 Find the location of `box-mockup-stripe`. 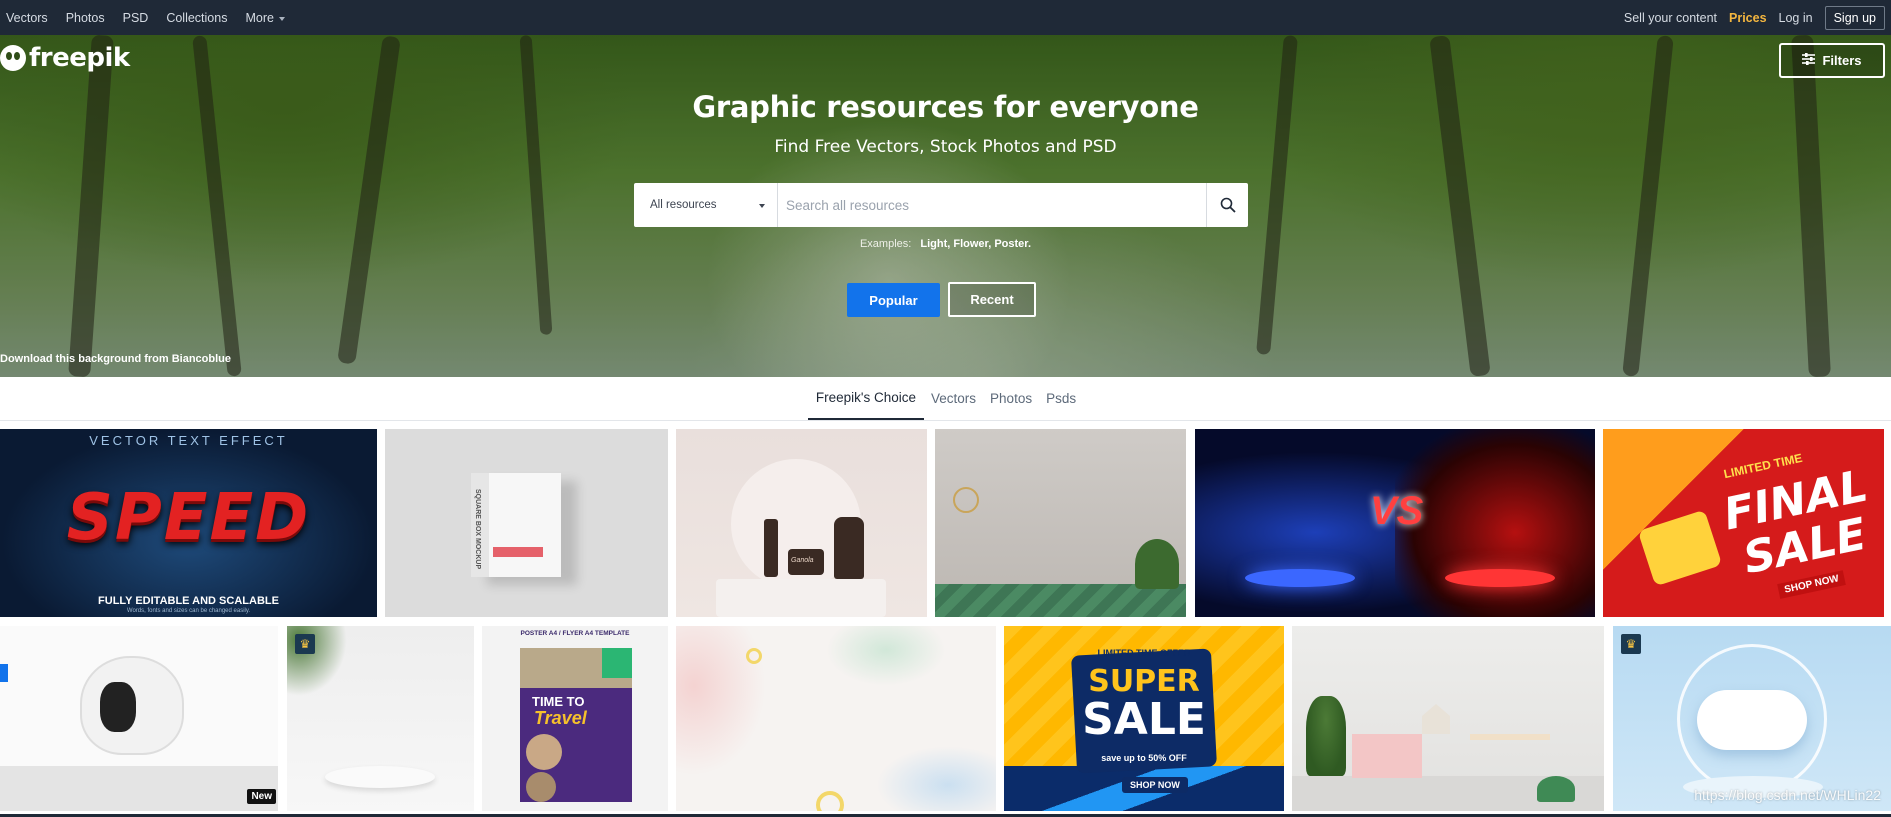

box-mockup-stripe is located at coordinates (518, 552).